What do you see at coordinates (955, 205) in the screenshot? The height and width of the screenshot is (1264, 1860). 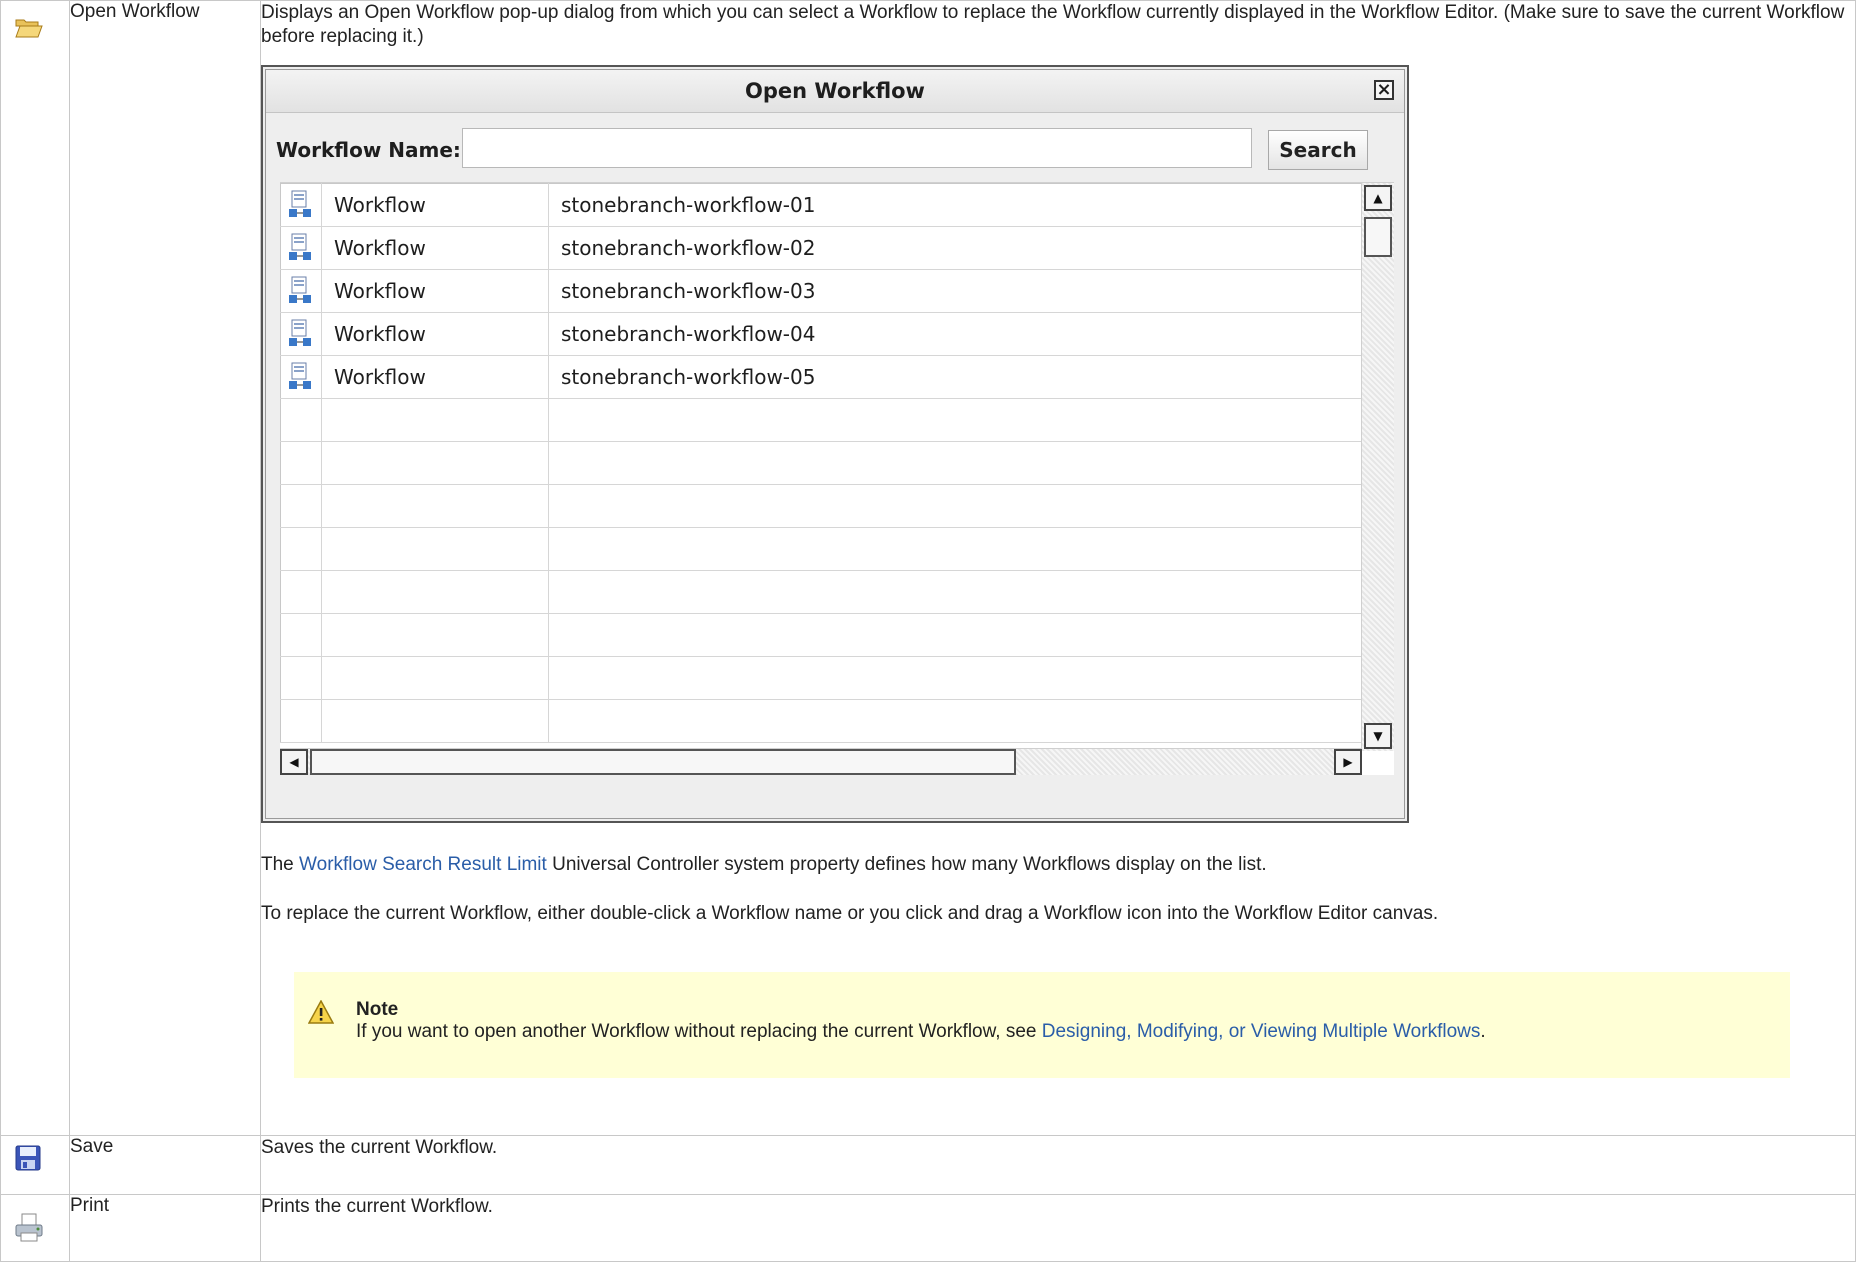 I see `item-name: stonebranch-workflow-01` at bounding box center [955, 205].